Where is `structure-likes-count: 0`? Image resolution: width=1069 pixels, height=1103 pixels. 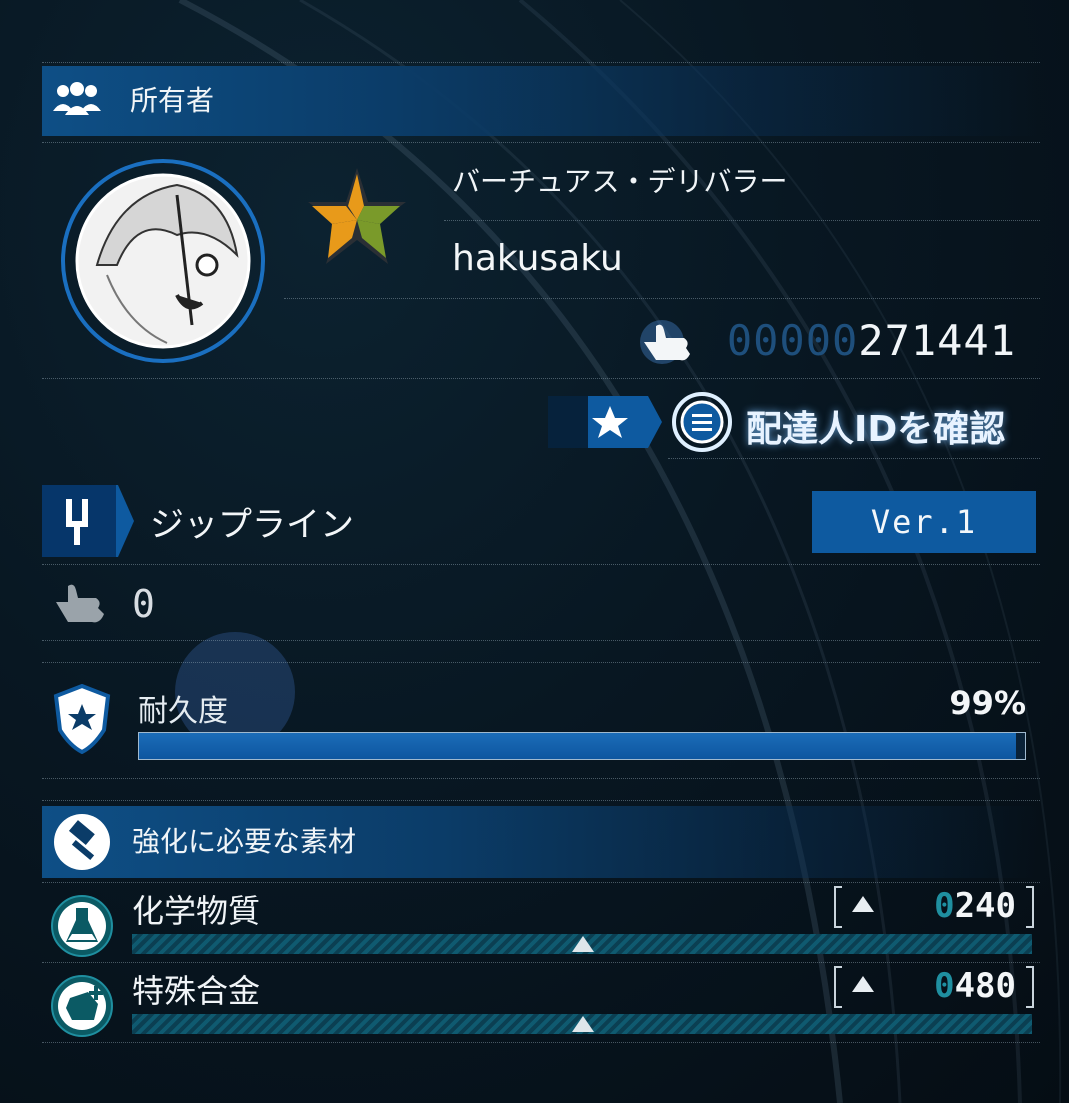
structure-likes-count: 0 is located at coordinates (143, 604).